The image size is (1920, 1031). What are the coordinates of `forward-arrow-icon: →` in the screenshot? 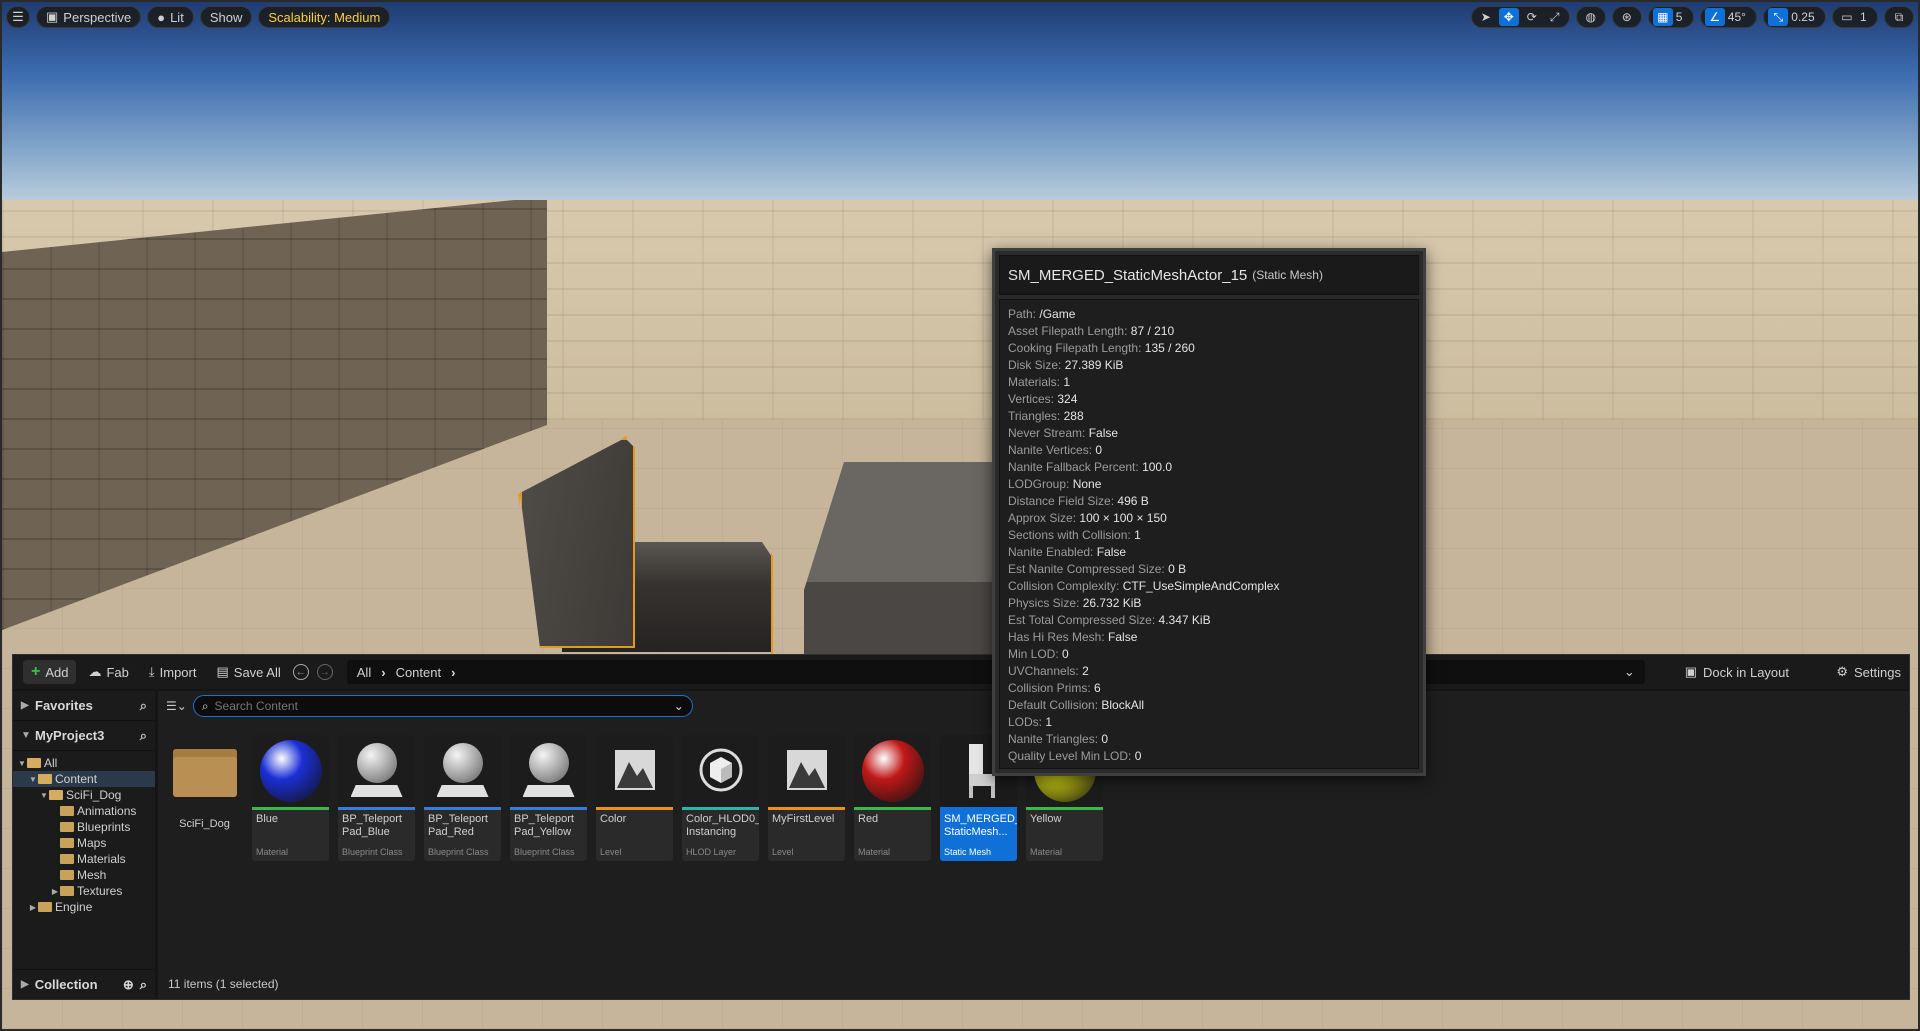 It's located at (324, 672).